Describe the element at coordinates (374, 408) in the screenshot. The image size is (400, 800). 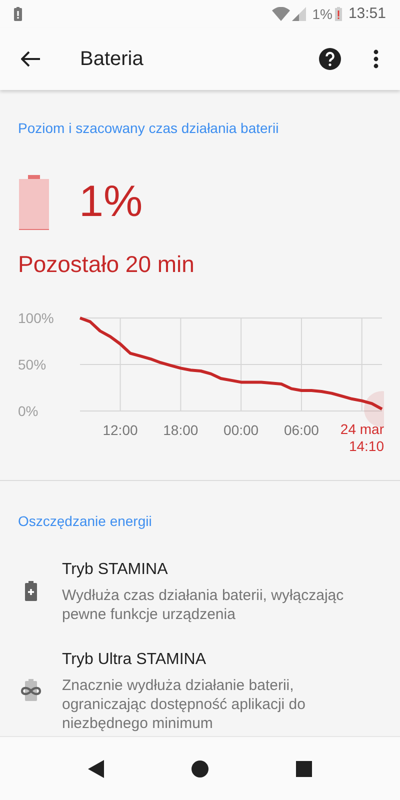
I see `current-point-highlight` at that location.